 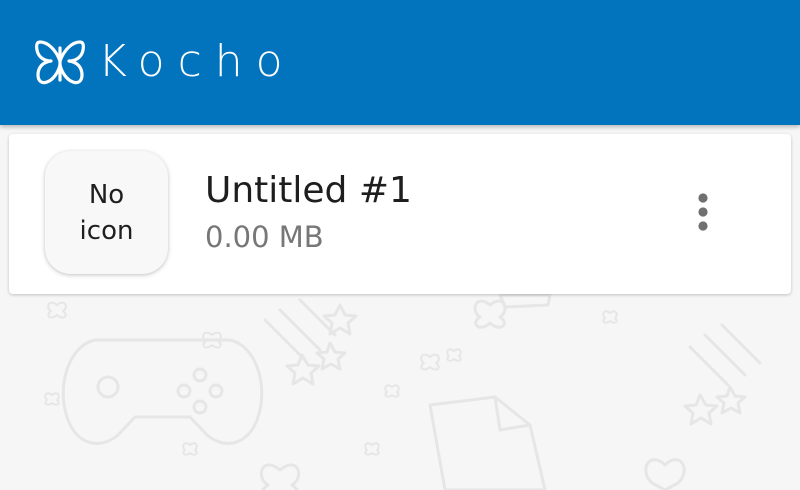 What do you see at coordinates (162, 391) in the screenshot?
I see `gamepad-icon` at bounding box center [162, 391].